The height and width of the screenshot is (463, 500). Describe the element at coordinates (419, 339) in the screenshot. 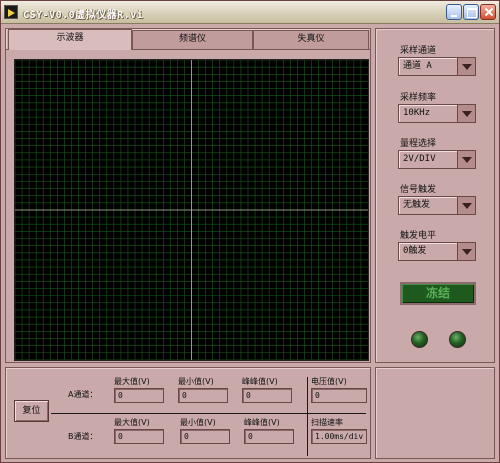

I see `channel-a-led-indicator` at that location.